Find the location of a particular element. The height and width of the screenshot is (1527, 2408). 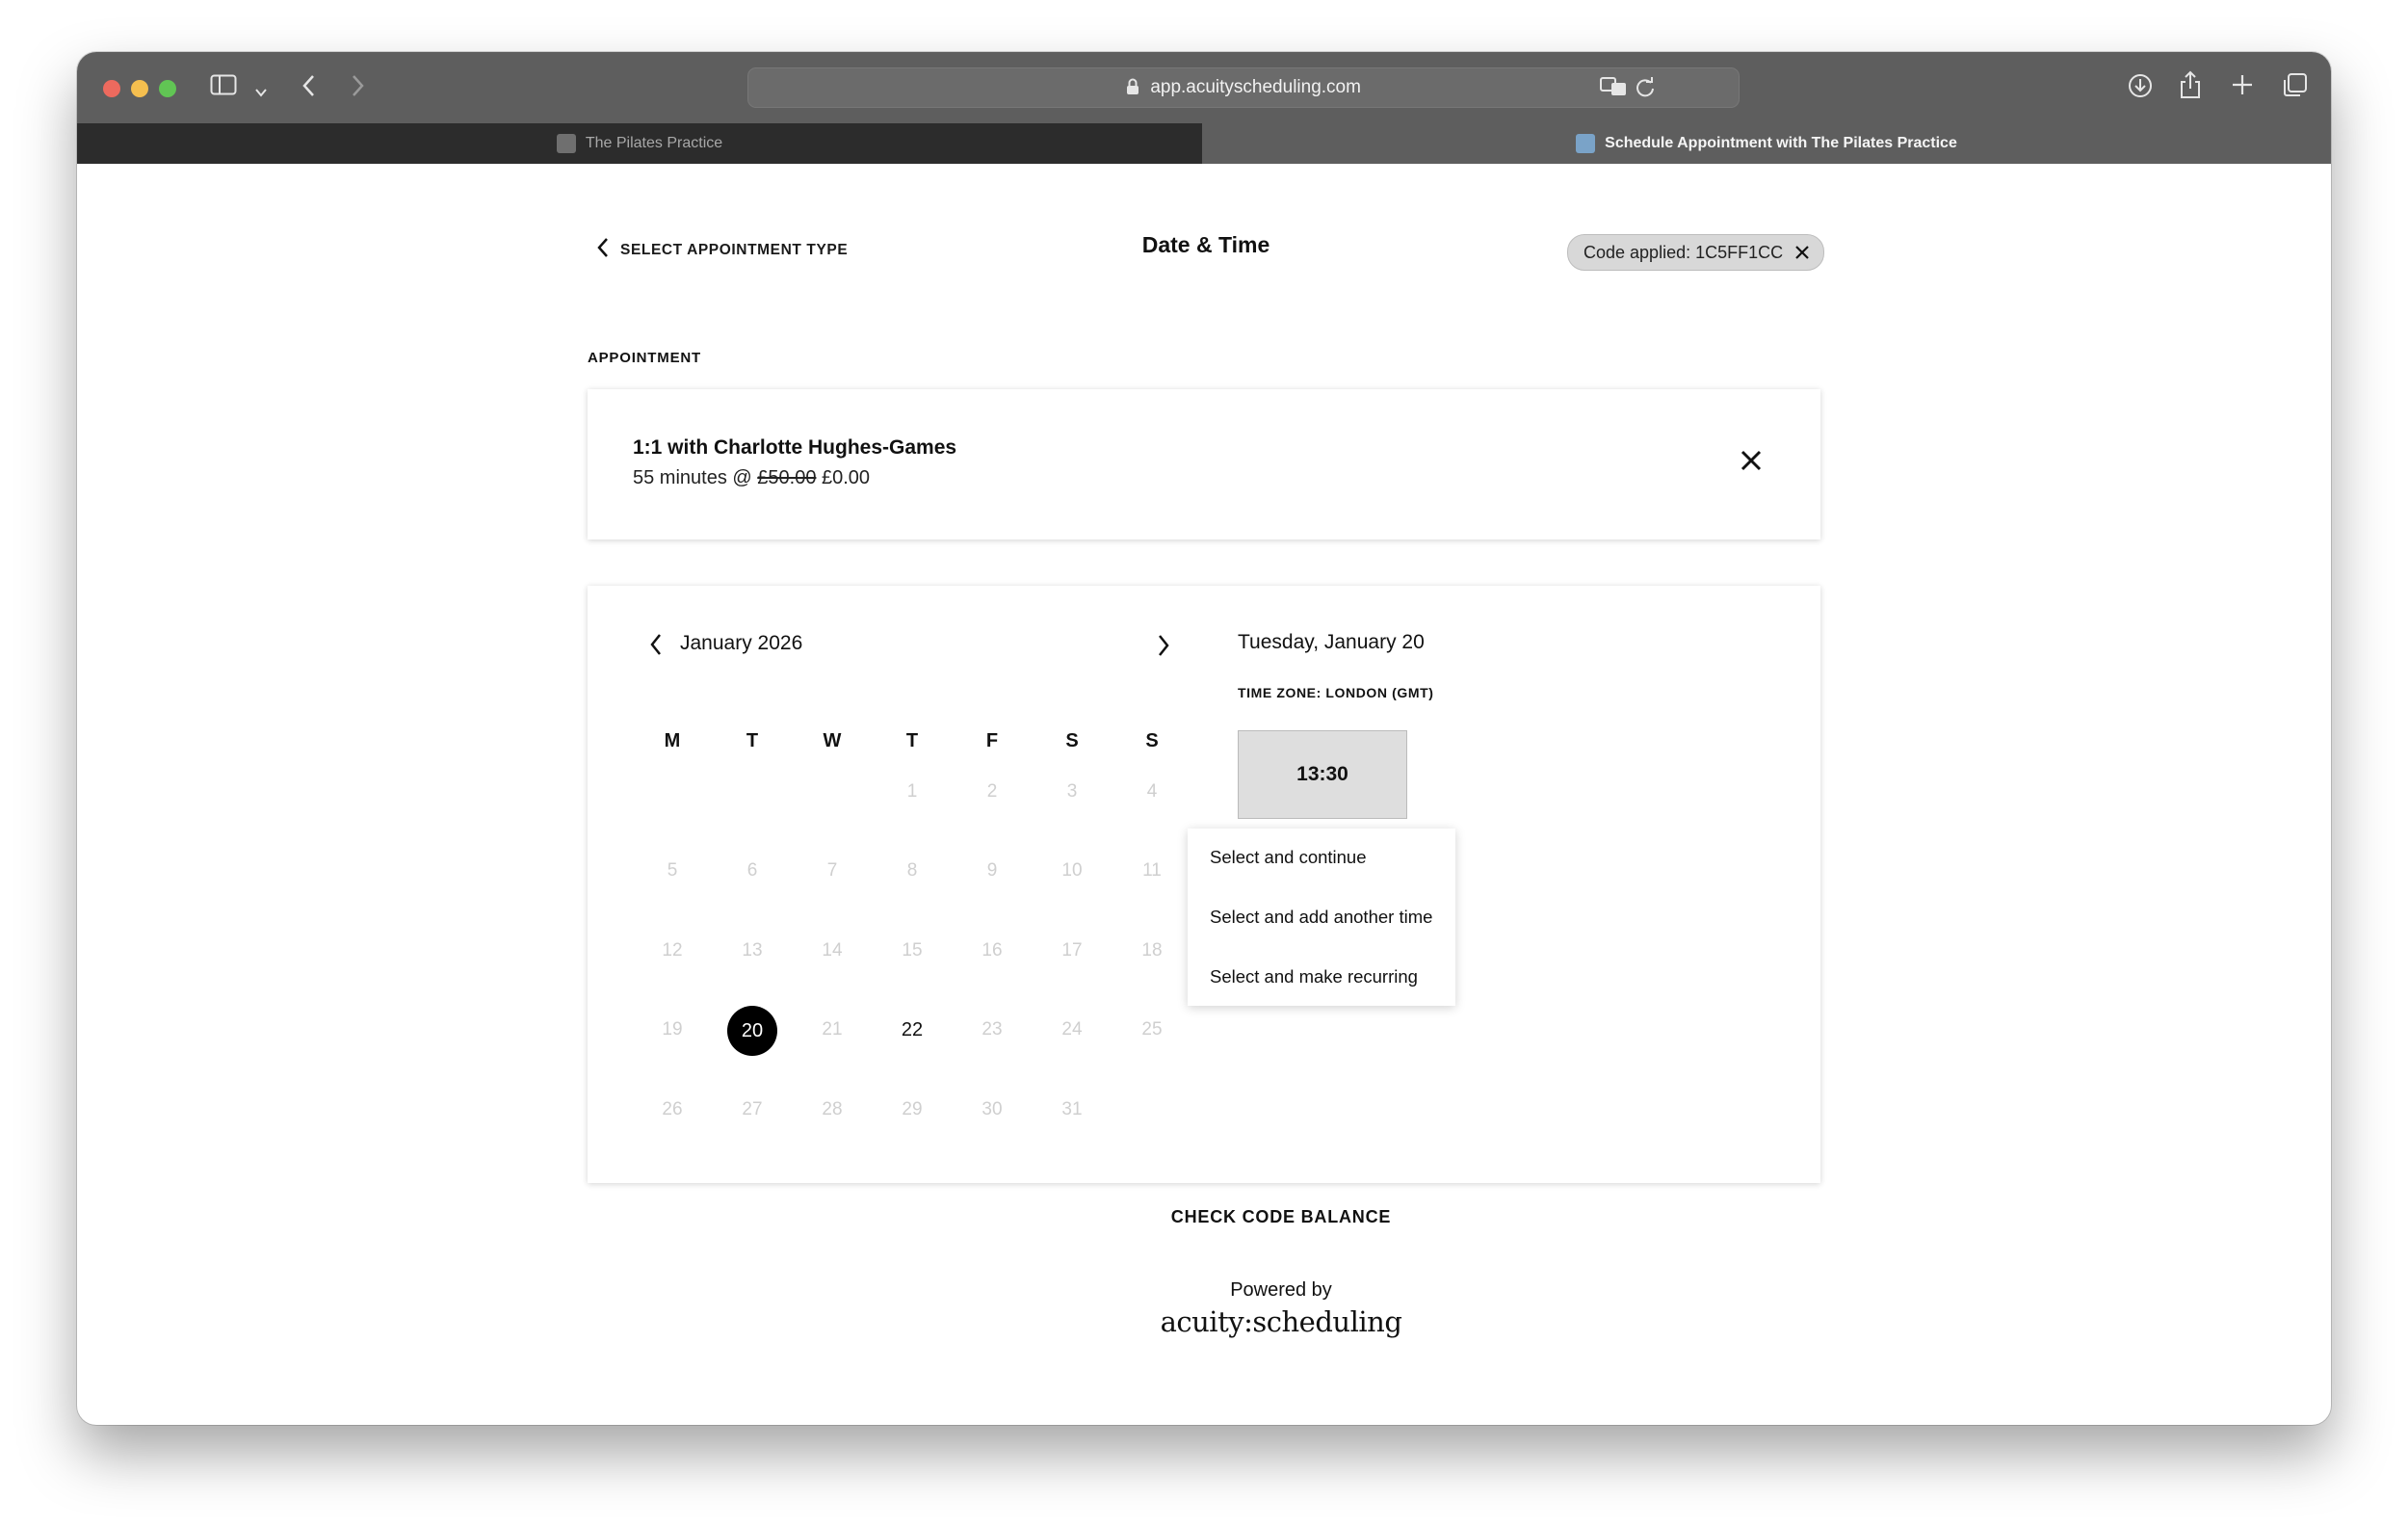

calendar-day-available: 22 is located at coordinates (912, 1030).